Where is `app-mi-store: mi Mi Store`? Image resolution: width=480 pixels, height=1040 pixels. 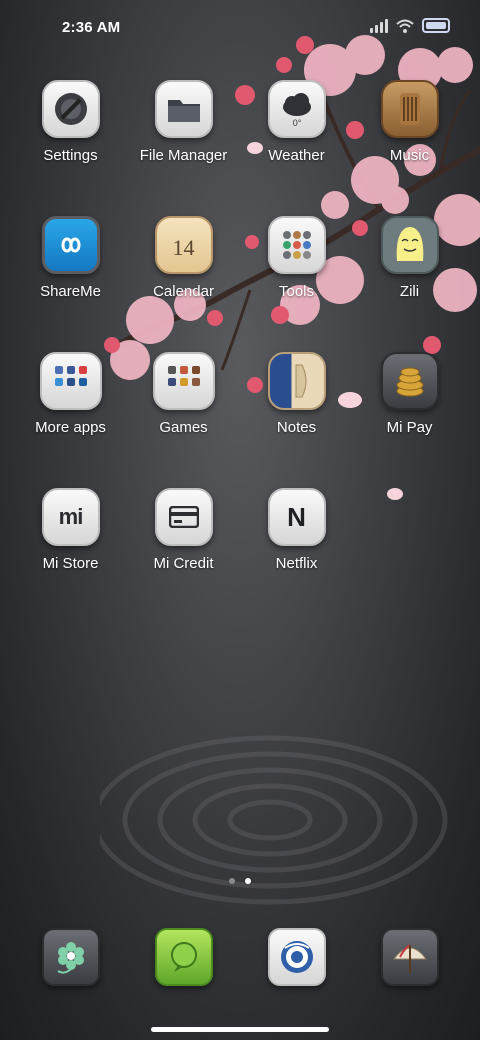
app-mi-store: mi Mi Store is located at coordinates (70, 530).